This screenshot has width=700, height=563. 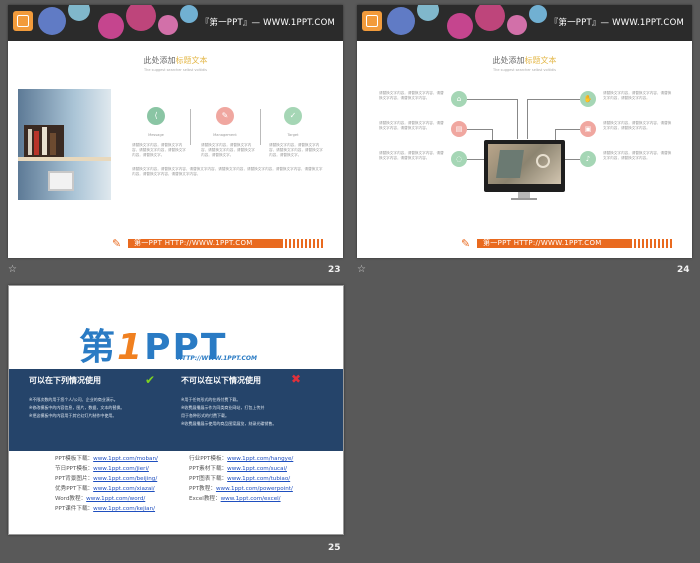 What do you see at coordinates (258, 479) in the screenshot?
I see `link-tubiao: www.1ppt.com/tubiao/` at bounding box center [258, 479].